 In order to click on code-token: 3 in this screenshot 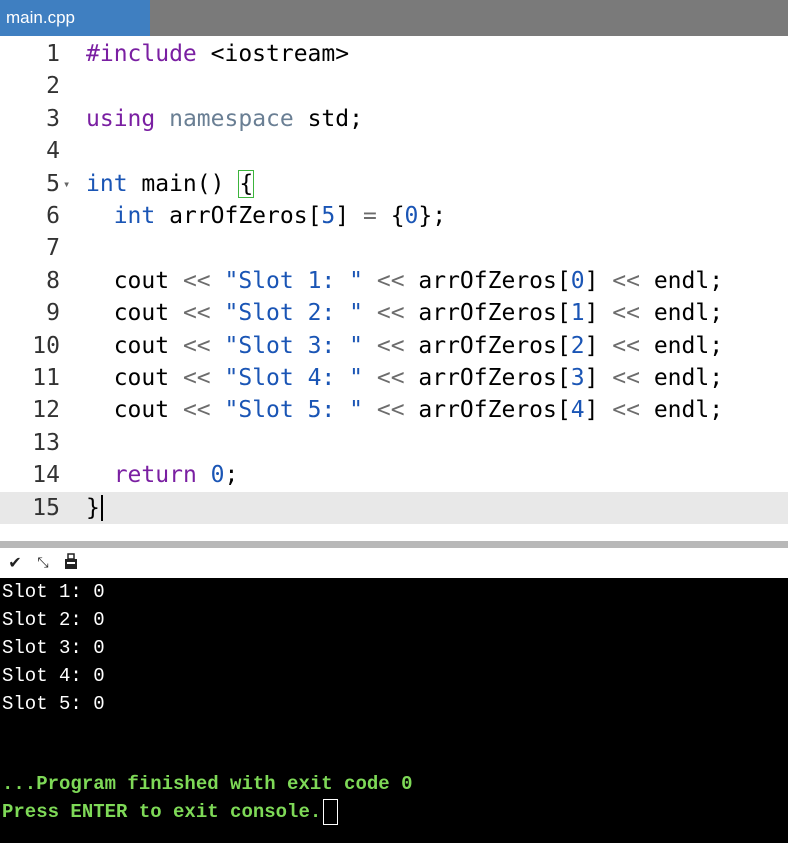, I will do `click(577, 378)`.